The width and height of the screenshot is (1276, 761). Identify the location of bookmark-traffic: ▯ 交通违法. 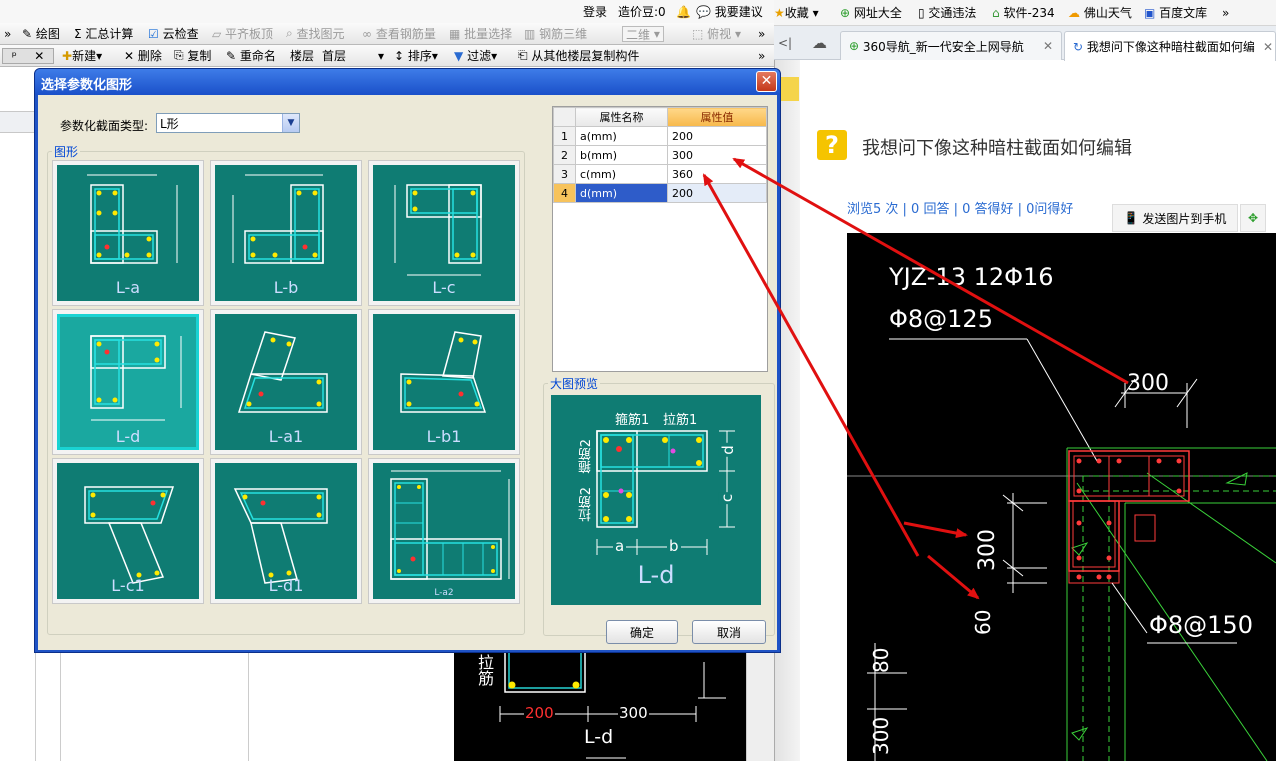
(947, 12).